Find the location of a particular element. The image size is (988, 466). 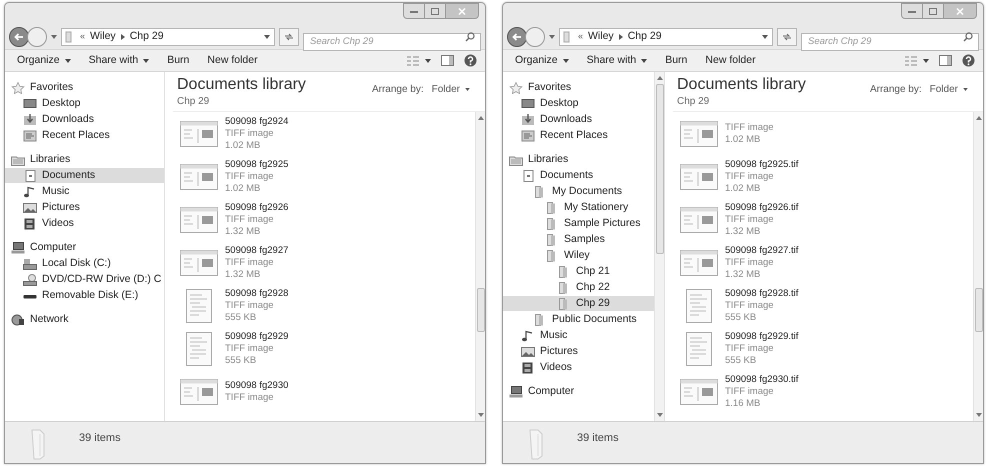

nav-tree-item: Removable Disk (E:) is located at coordinates (84, 295).